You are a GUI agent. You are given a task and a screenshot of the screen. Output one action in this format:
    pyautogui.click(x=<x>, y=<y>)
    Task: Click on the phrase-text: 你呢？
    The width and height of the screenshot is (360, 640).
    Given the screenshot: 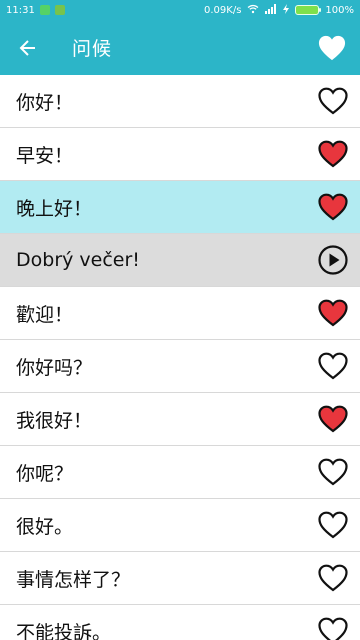 What is the action you would take?
    pyautogui.click(x=45, y=473)
    